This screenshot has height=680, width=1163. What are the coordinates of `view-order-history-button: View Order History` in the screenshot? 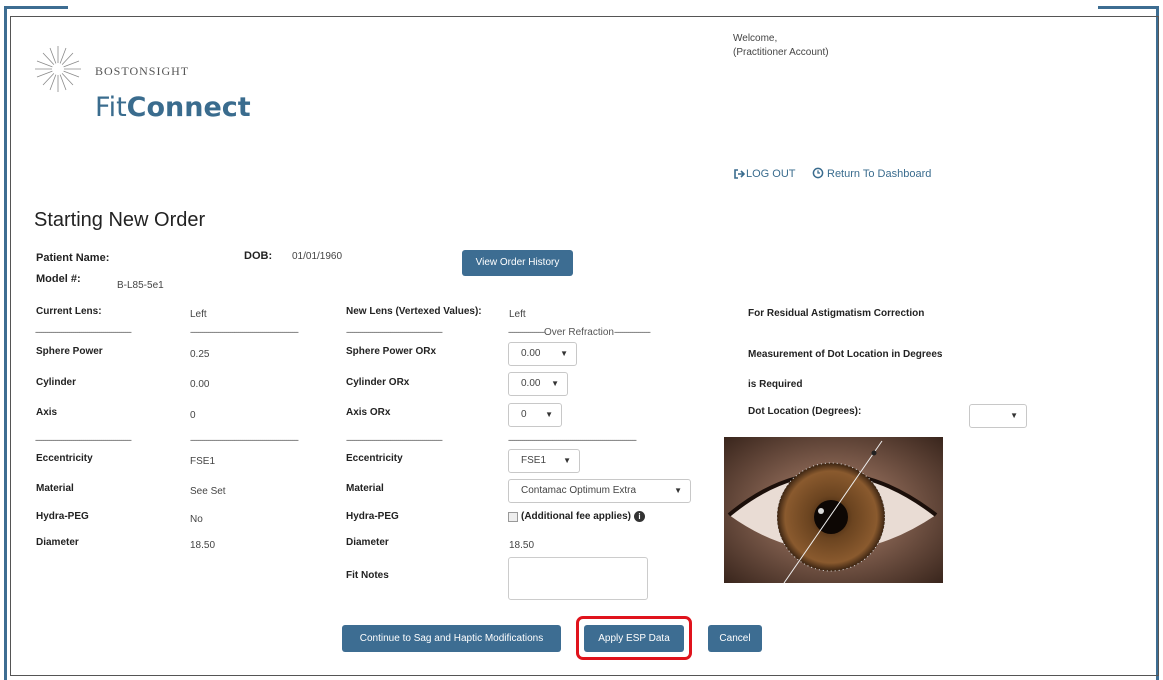 It's located at (517, 263).